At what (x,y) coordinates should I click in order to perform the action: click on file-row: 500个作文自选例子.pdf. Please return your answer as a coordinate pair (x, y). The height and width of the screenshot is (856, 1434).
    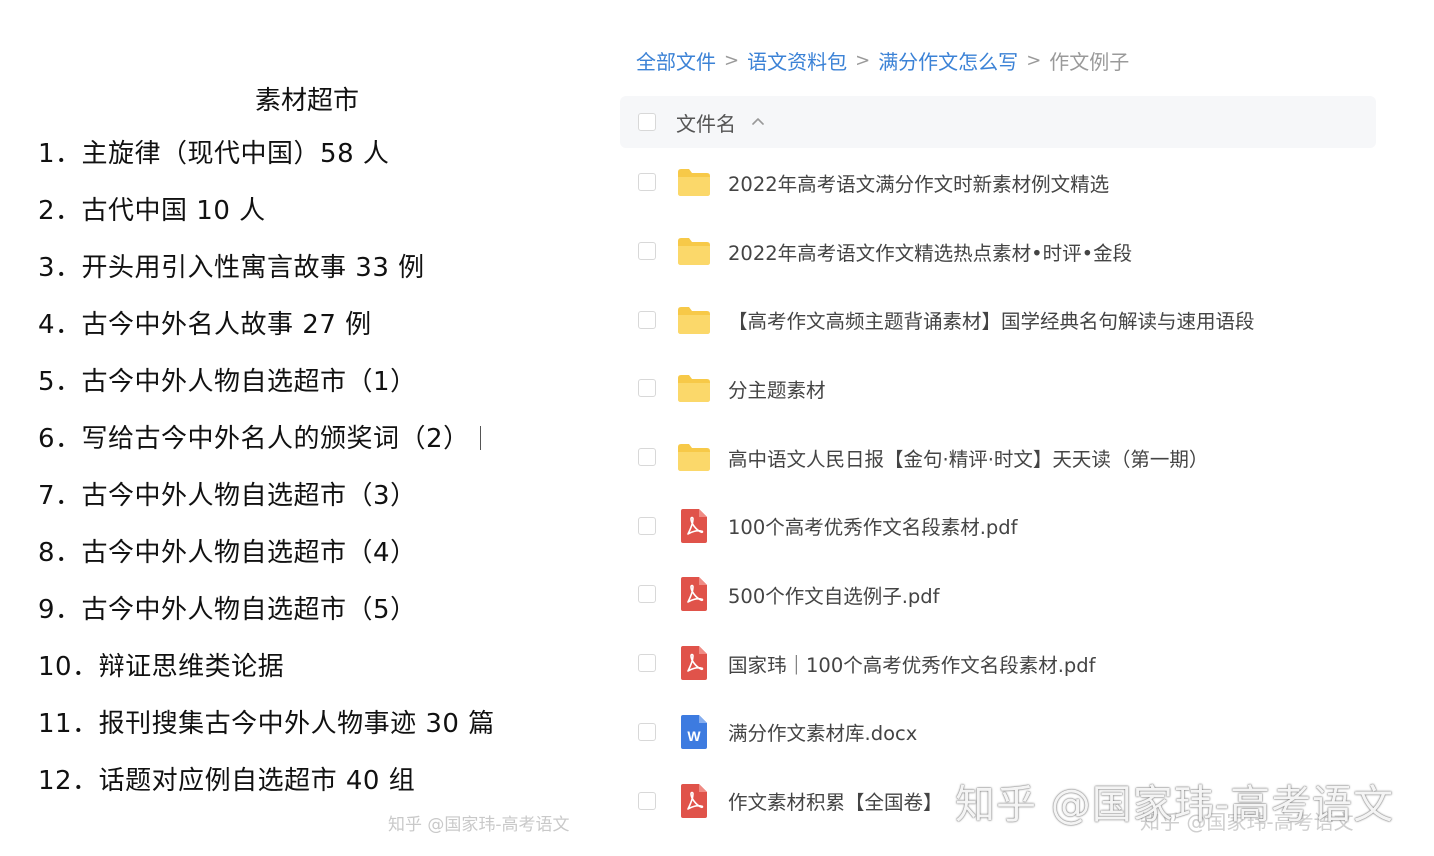
    Looking at the image, I should click on (998, 594).